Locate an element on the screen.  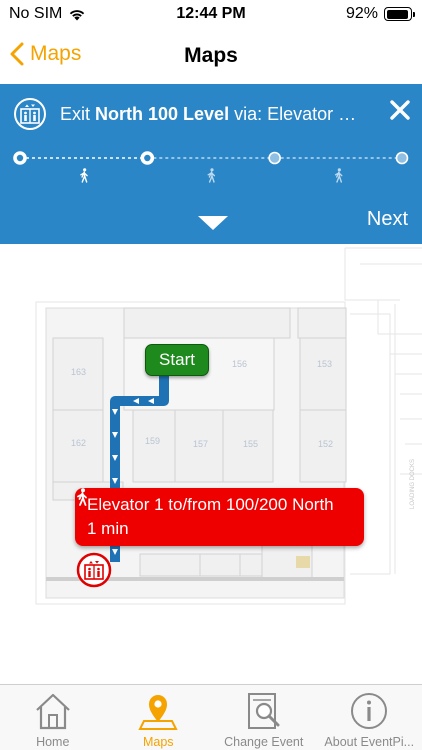
search-doc-icon is located at coordinates (263, 711).